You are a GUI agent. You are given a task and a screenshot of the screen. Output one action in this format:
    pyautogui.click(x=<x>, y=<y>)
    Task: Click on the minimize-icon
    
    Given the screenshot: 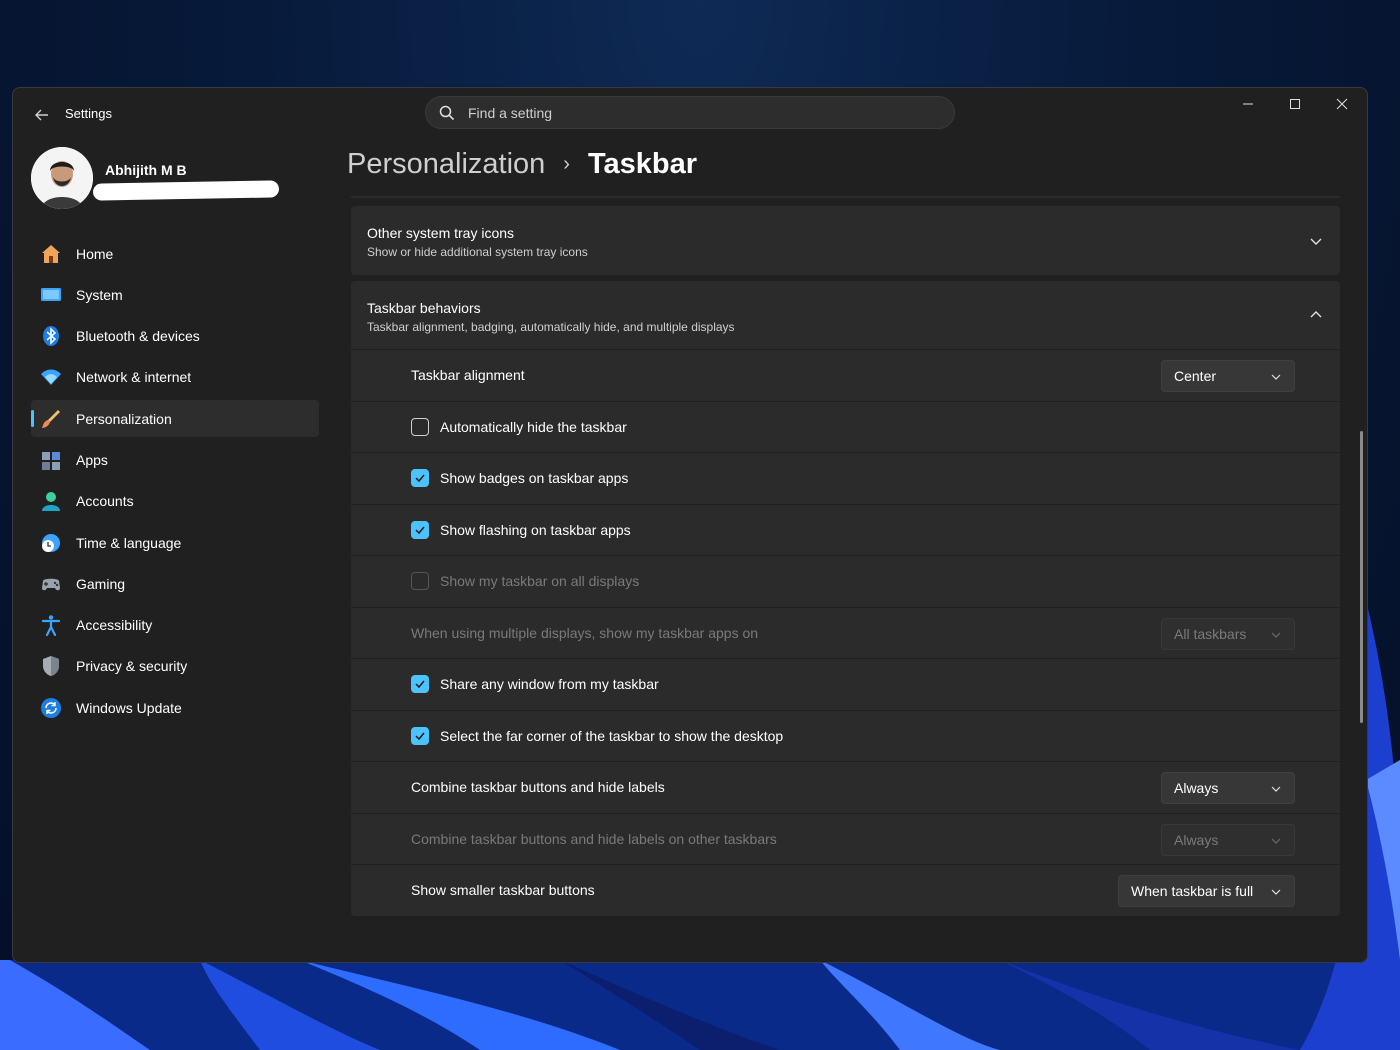 What is the action you would take?
    pyautogui.click(x=1247, y=104)
    